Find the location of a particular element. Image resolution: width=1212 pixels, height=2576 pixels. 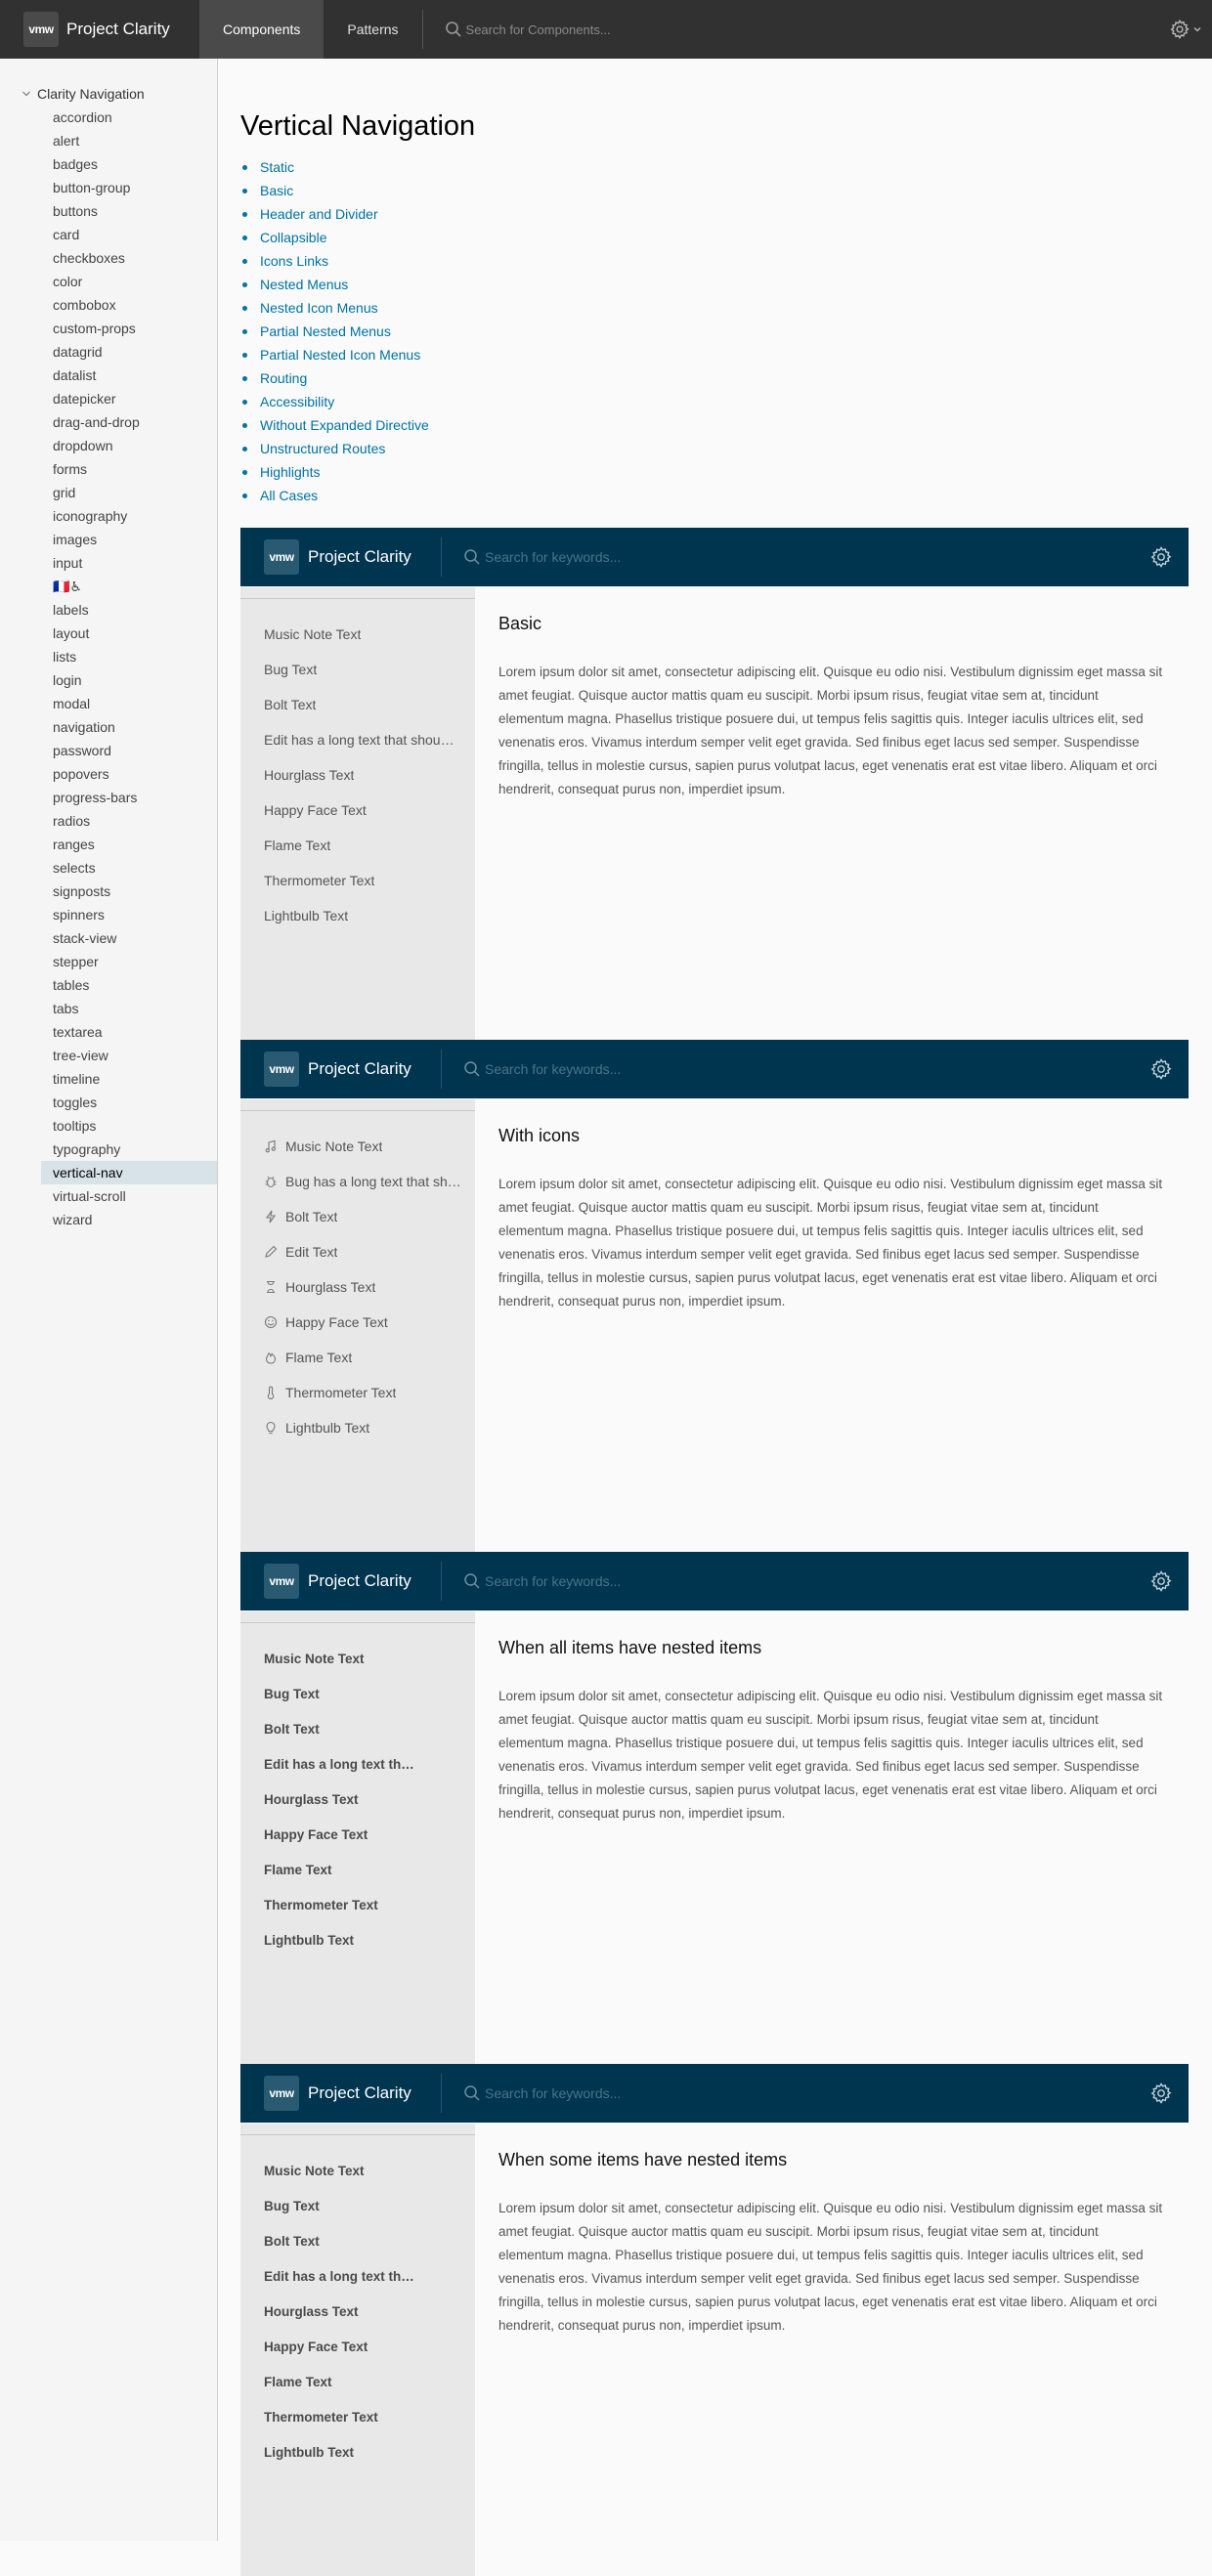

sidebar-item-tables: tables is located at coordinates (108, 985).